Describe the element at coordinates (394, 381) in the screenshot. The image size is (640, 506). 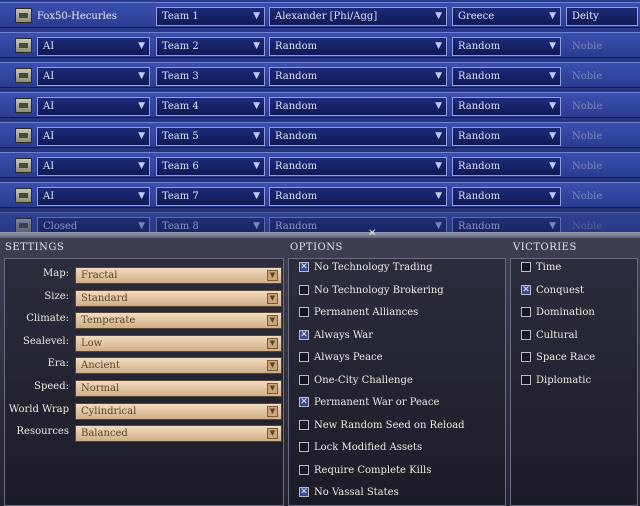
I see `game-option: One-City Challenge` at that location.